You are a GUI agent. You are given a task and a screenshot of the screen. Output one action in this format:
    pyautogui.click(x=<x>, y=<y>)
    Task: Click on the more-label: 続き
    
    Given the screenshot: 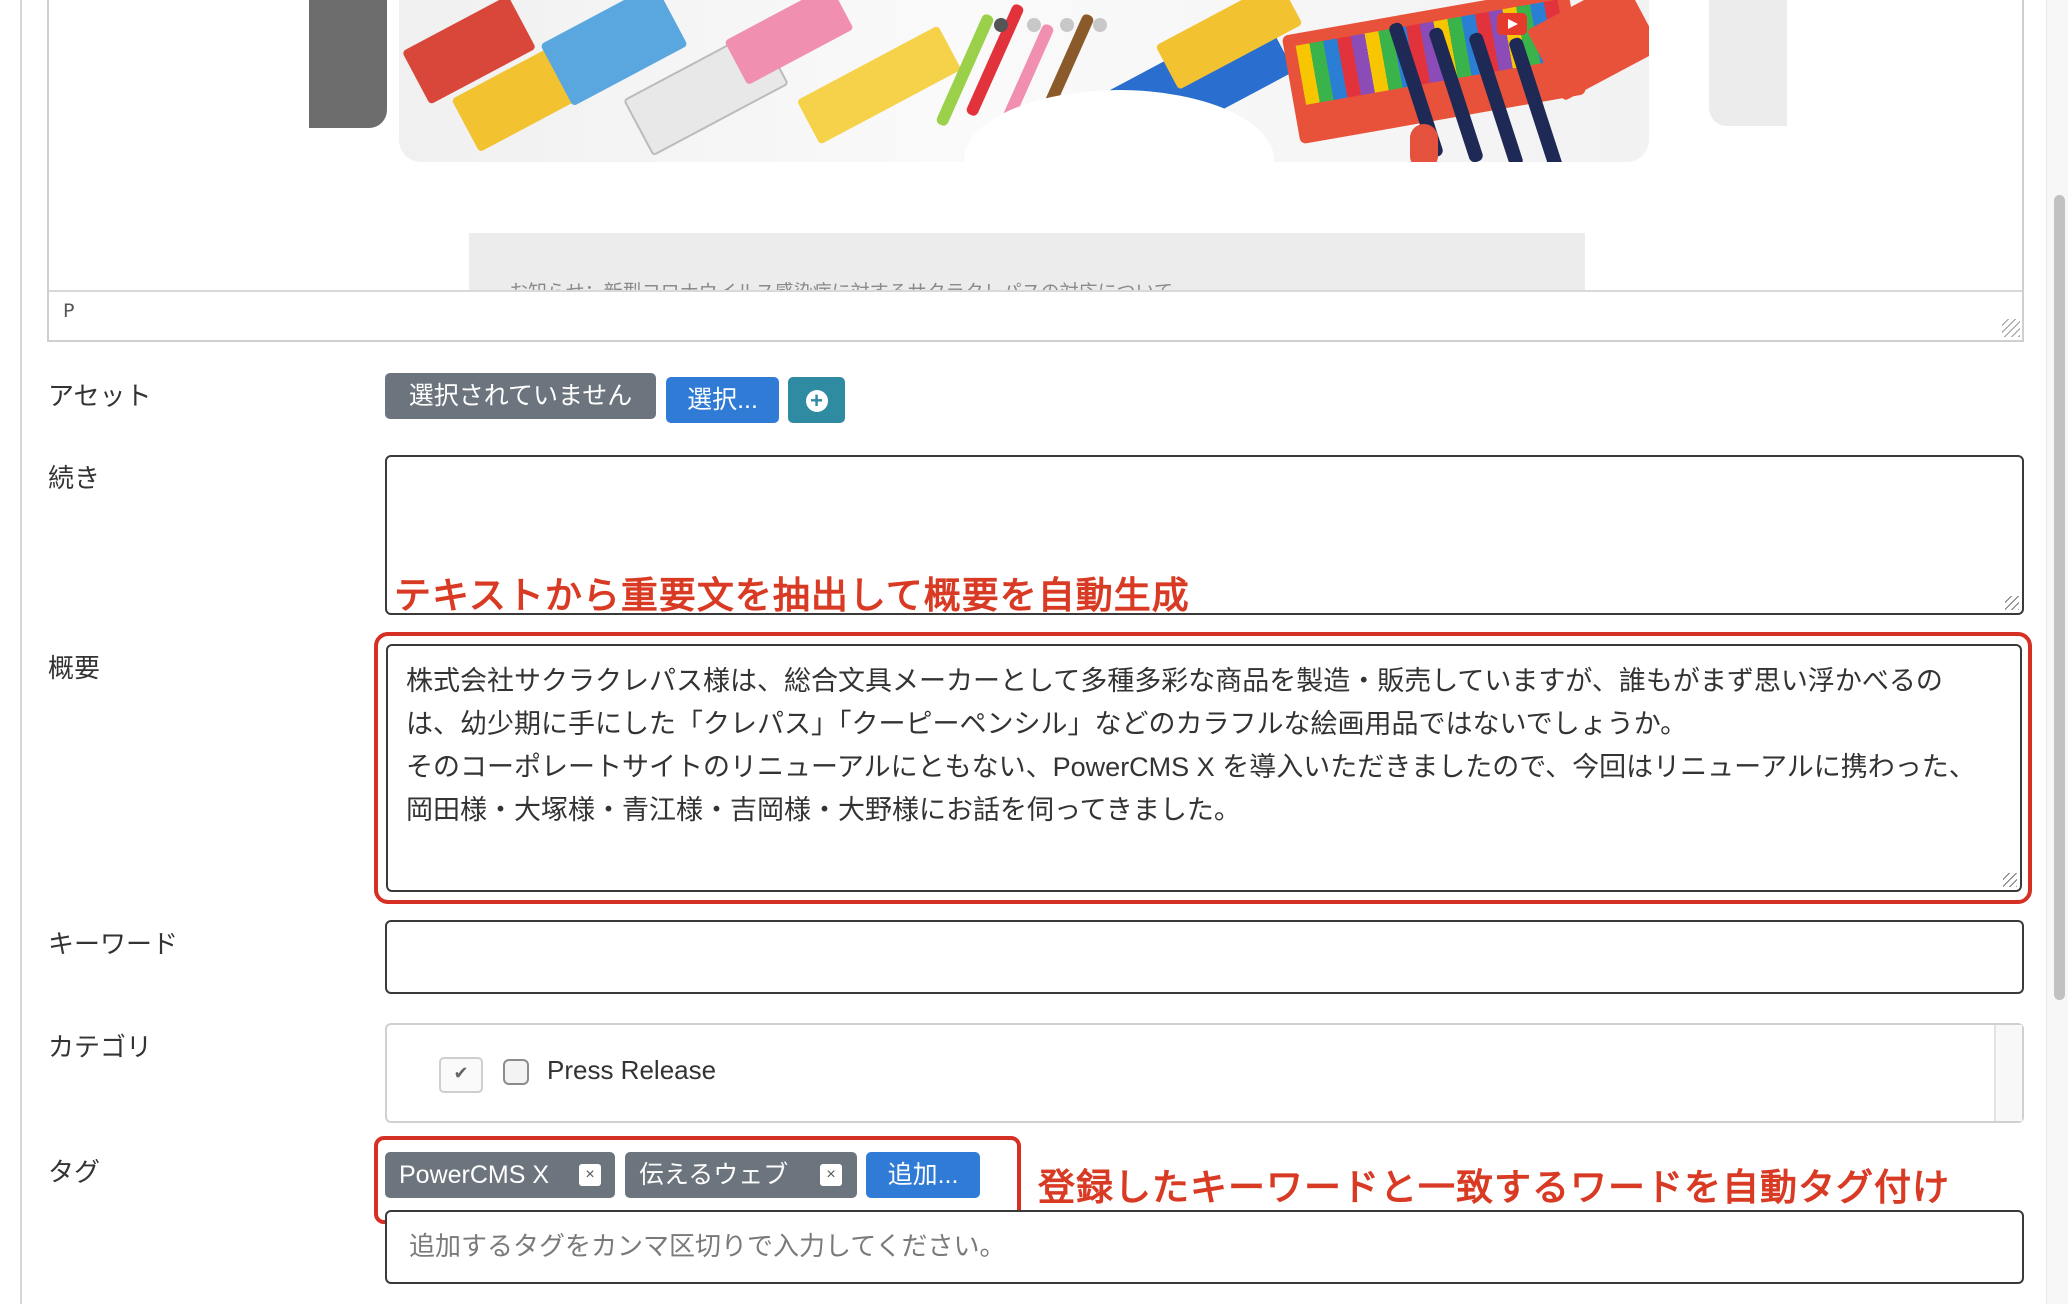 What is the action you would take?
    pyautogui.click(x=74, y=478)
    